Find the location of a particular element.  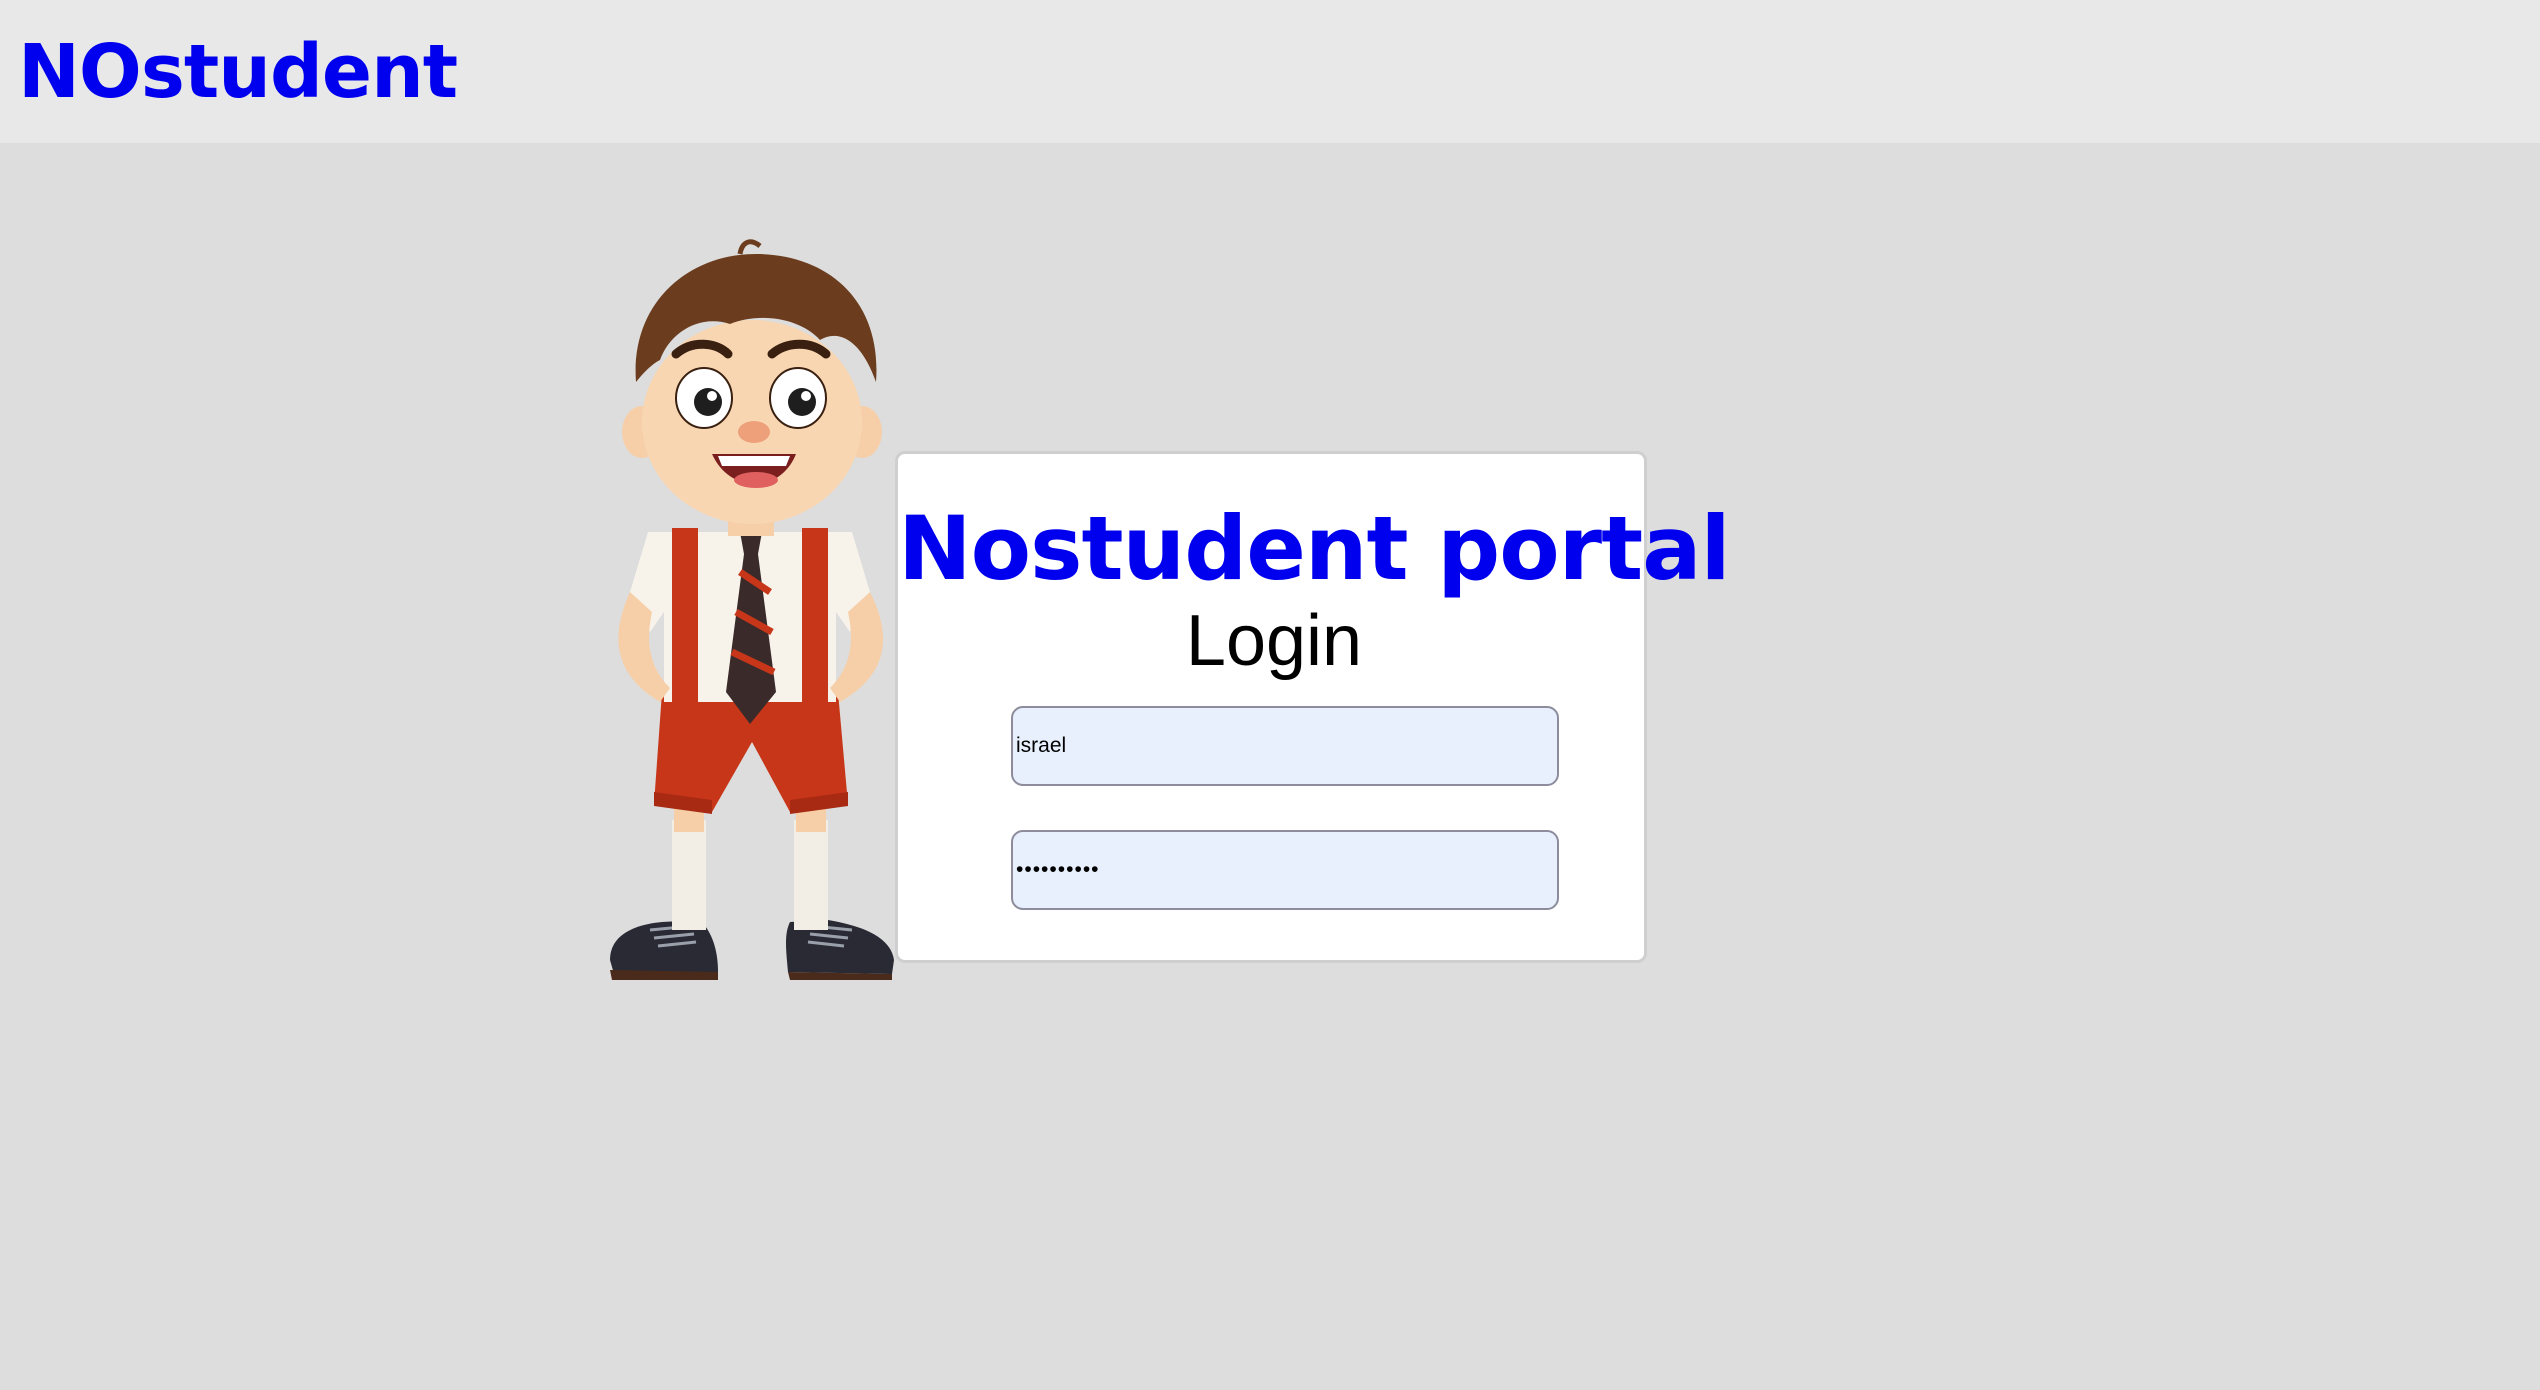

portal-title: Nostudent portal is located at coordinates (1314, 548).